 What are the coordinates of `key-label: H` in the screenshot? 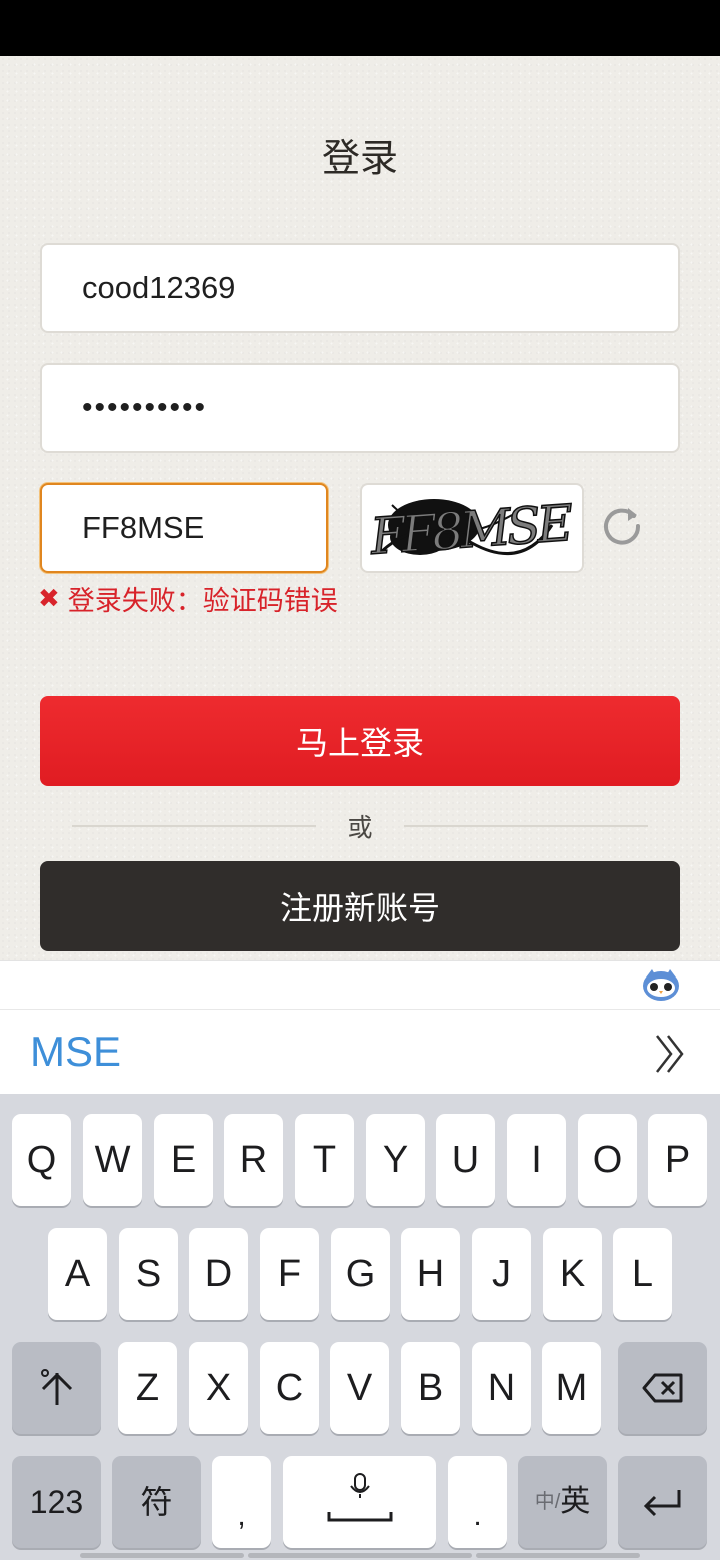 It's located at (430, 1274).